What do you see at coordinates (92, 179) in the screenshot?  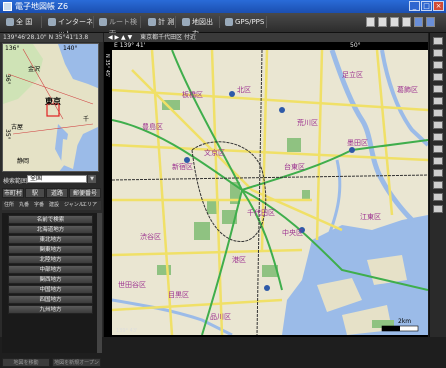 I see `chevron-down-icon: ▼` at bounding box center [92, 179].